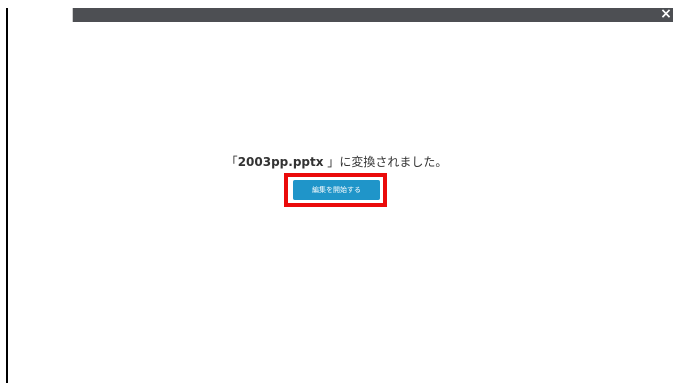 The height and width of the screenshot is (383, 673). I want to click on converted-filename: 2003pp.pptx, so click(280, 162).